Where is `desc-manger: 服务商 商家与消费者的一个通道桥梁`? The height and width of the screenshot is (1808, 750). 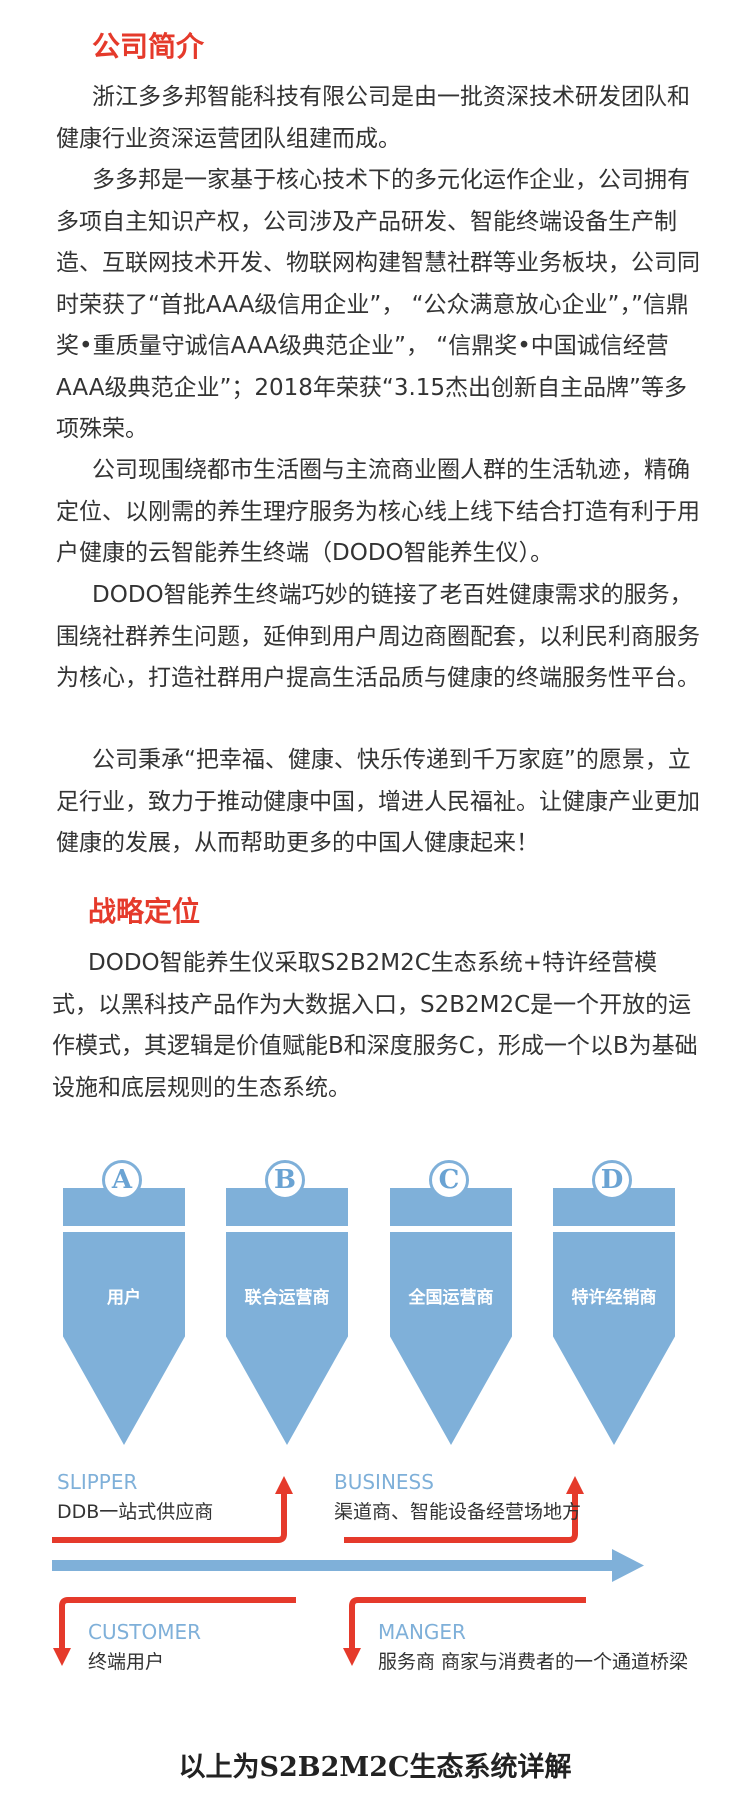
desc-manger: 服务商 商家与消费者的一个通道桥梁 is located at coordinates (533, 1662).